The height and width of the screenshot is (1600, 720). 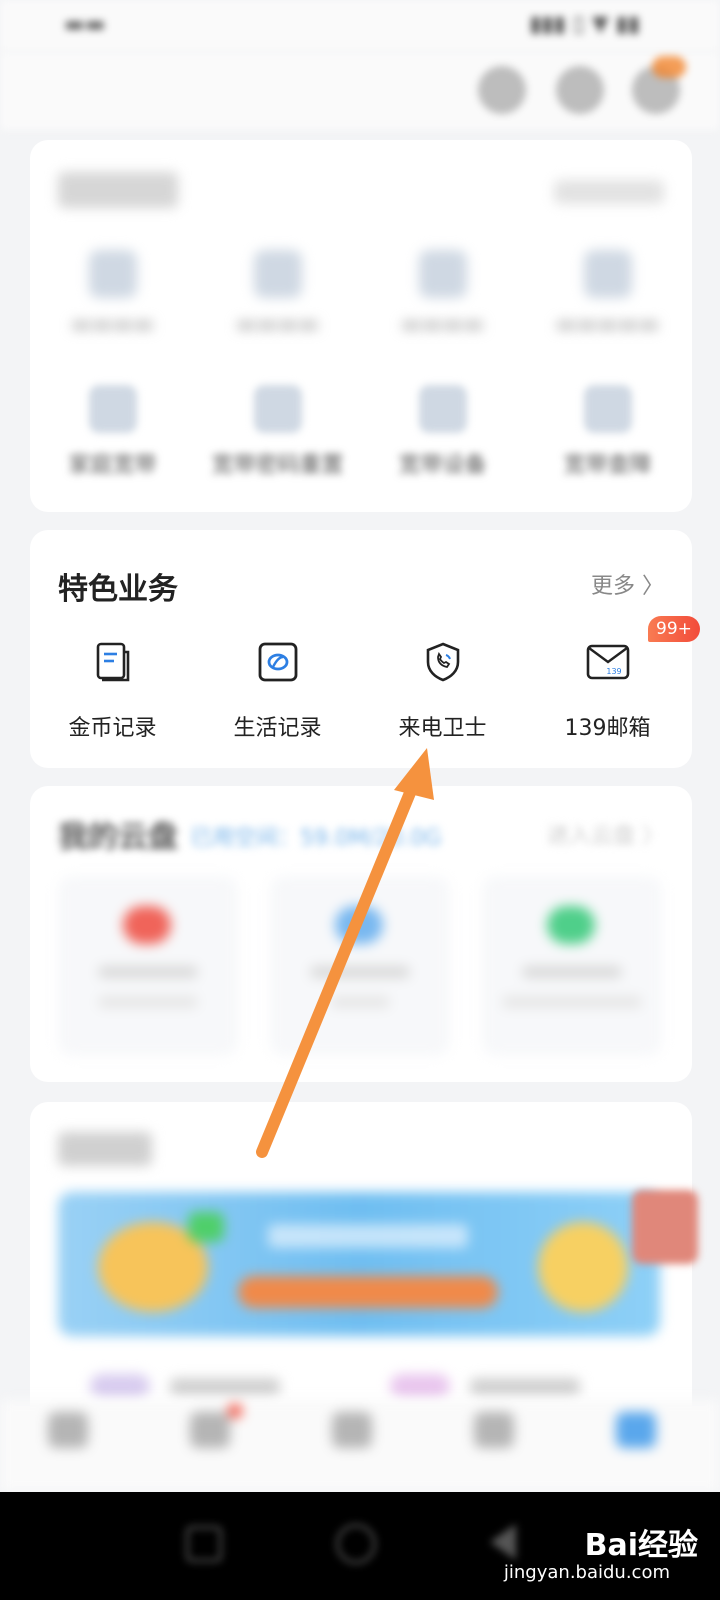 What do you see at coordinates (345, 953) in the screenshot?
I see `annotation-arrow` at bounding box center [345, 953].